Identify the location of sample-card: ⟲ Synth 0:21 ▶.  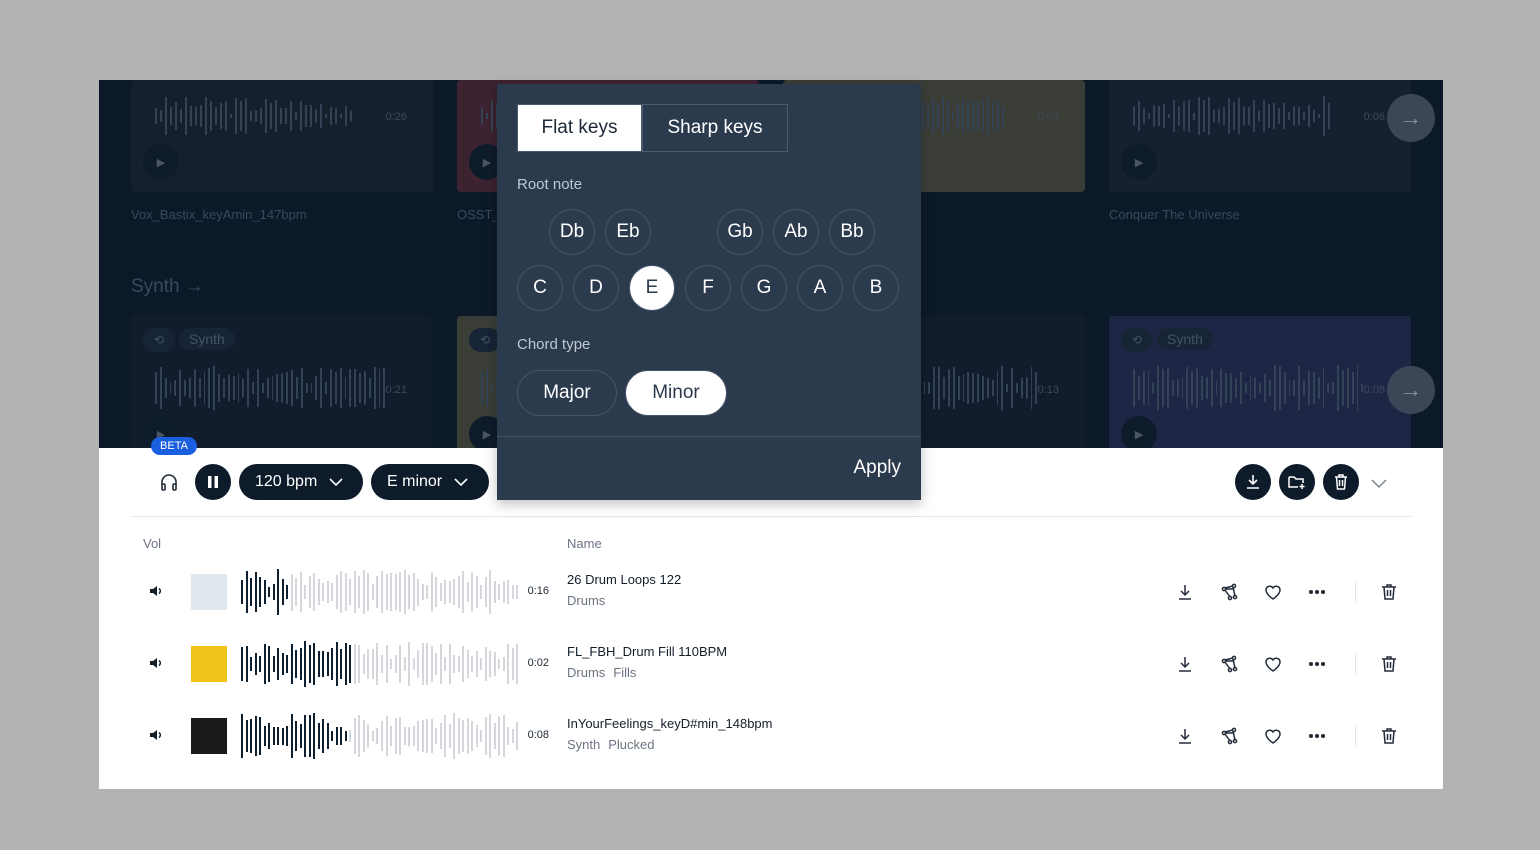
(282, 382).